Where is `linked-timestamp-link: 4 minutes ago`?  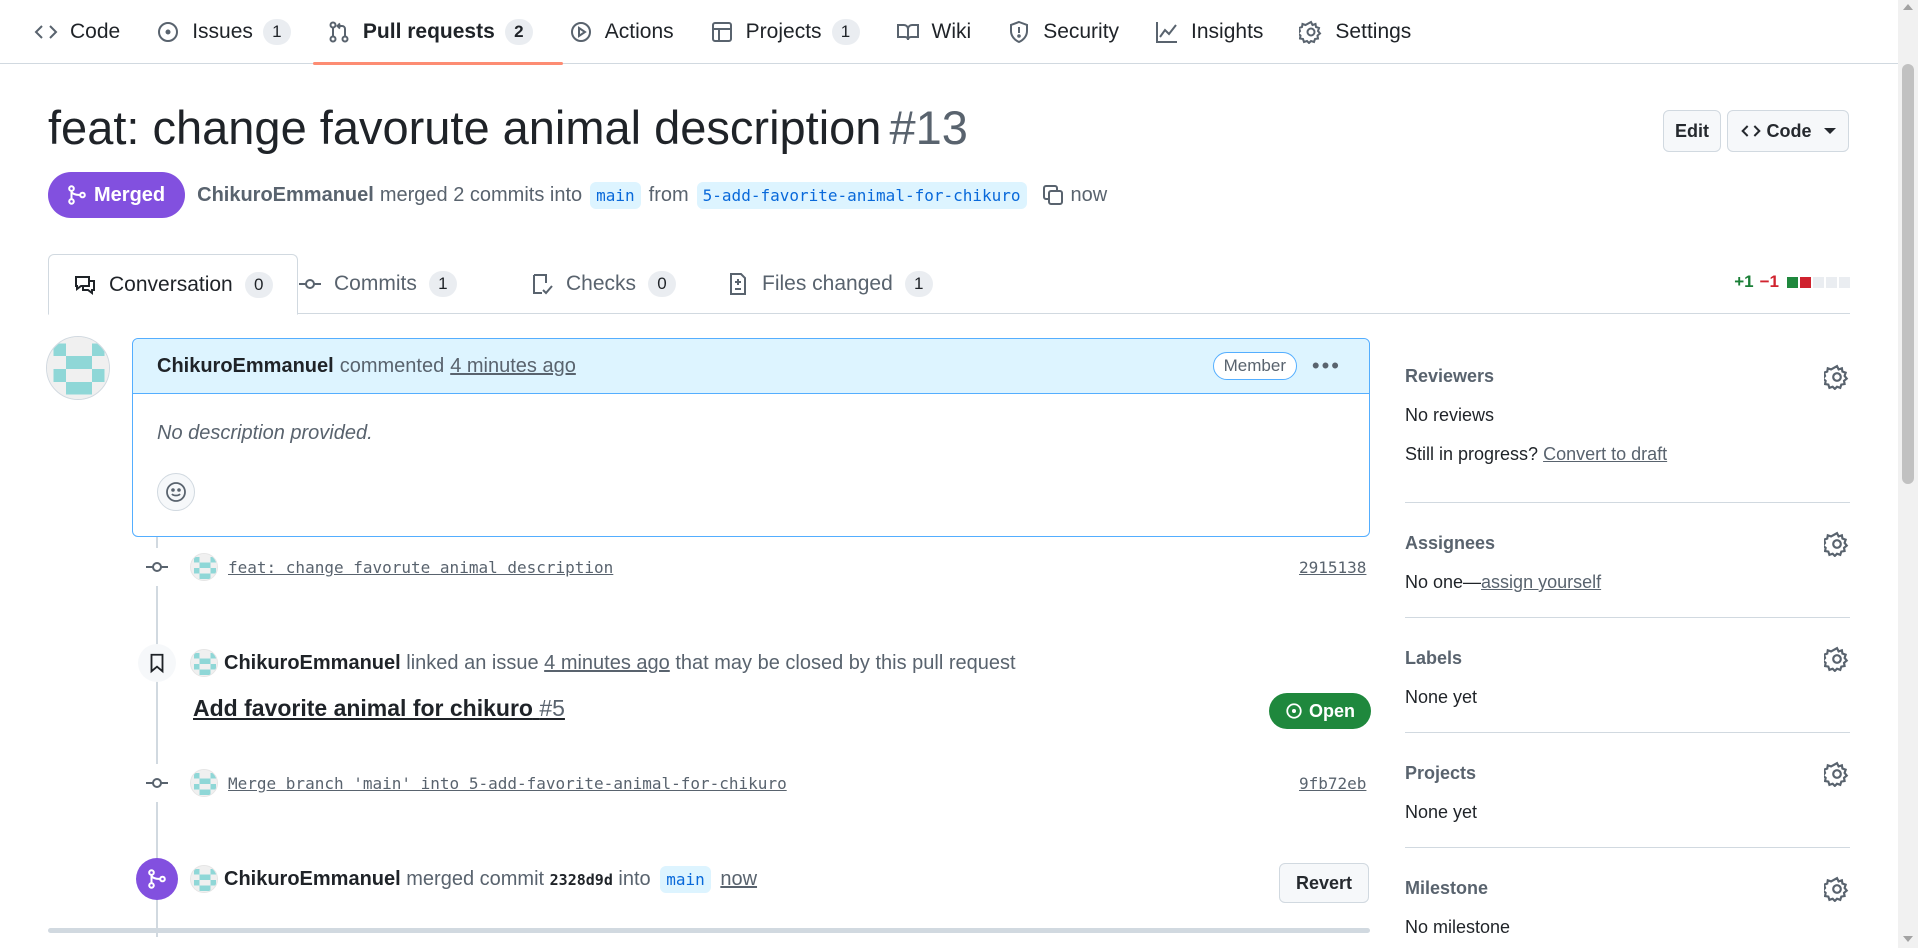 linked-timestamp-link: 4 minutes ago is located at coordinates (607, 663).